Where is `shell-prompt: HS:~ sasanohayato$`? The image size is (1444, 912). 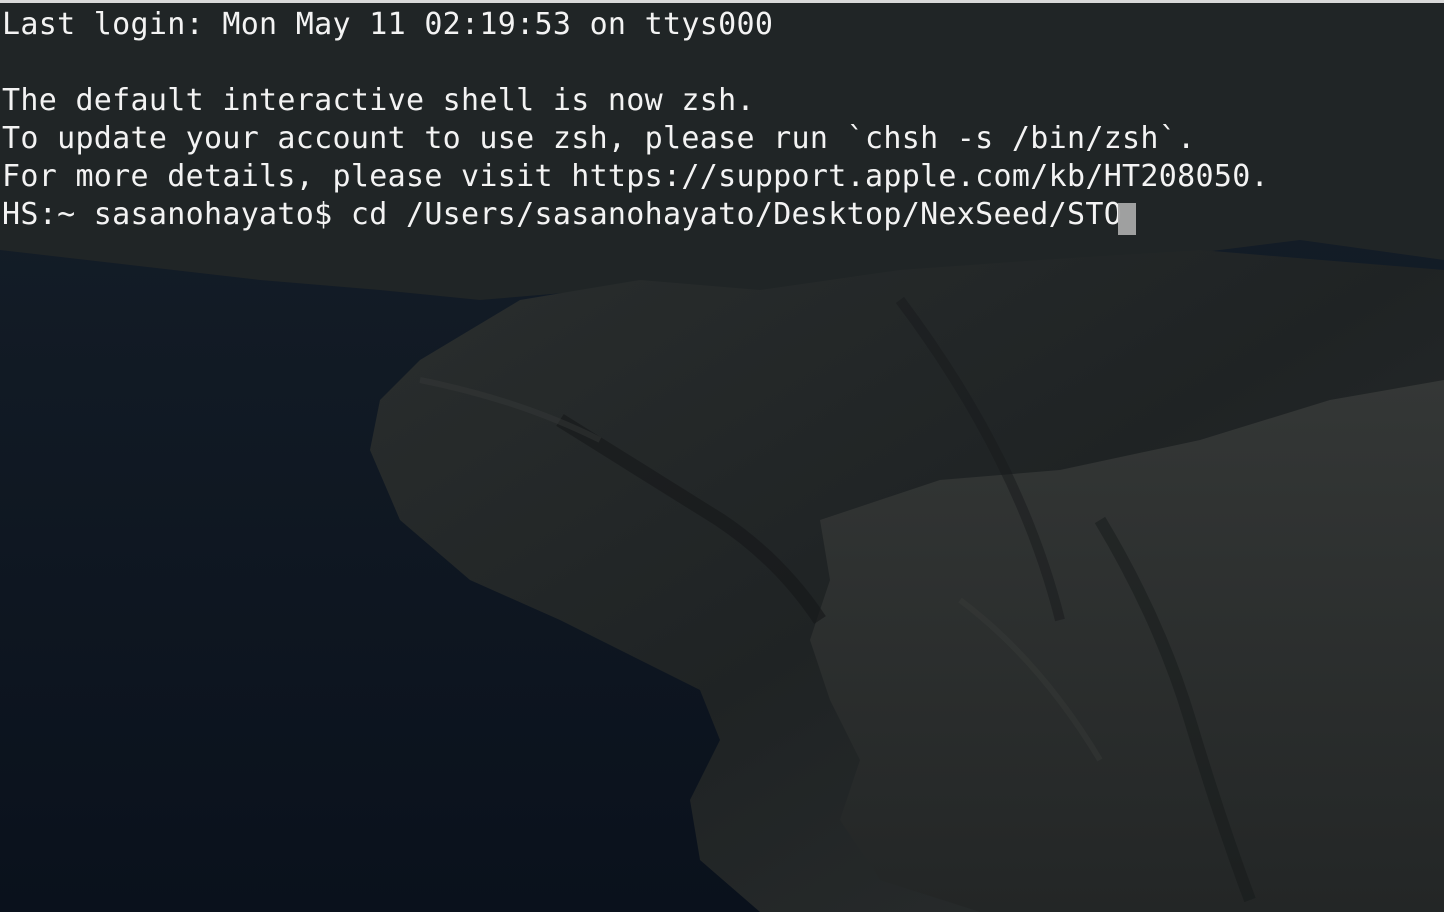
shell-prompt: HS:~ sasanohayato$ is located at coordinates (176, 214).